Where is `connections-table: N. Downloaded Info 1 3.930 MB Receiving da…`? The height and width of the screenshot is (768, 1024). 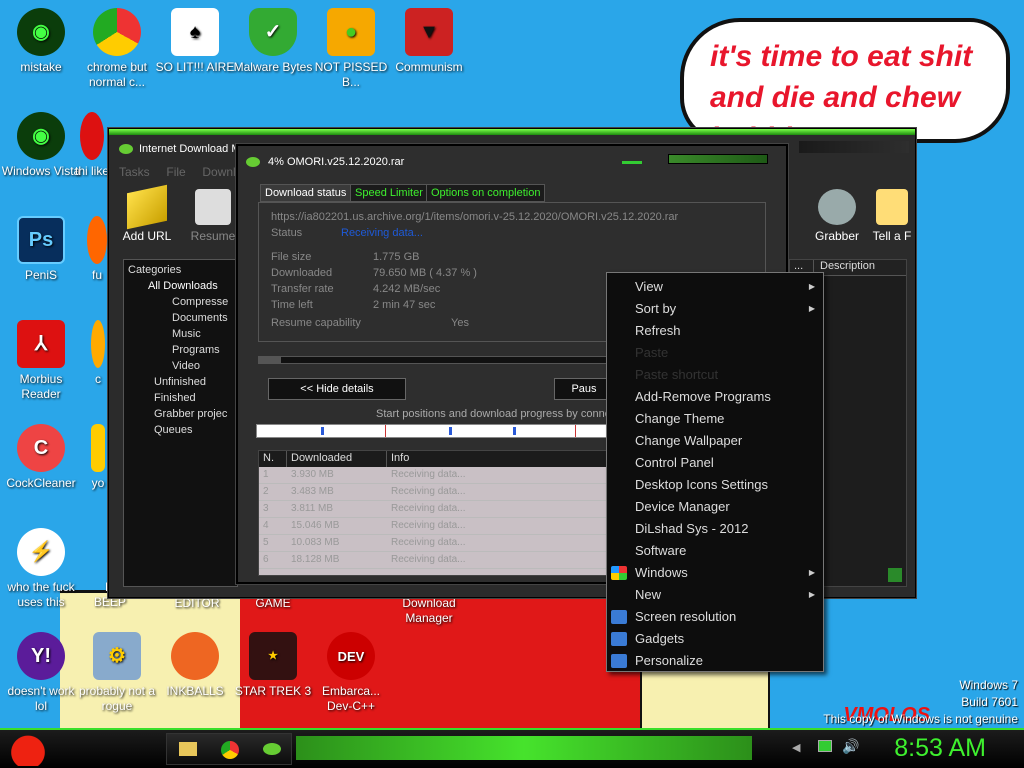 connections-table: N. Downloaded Info 1 3.930 MB Receiving da… is located at coordinates (433, 513).